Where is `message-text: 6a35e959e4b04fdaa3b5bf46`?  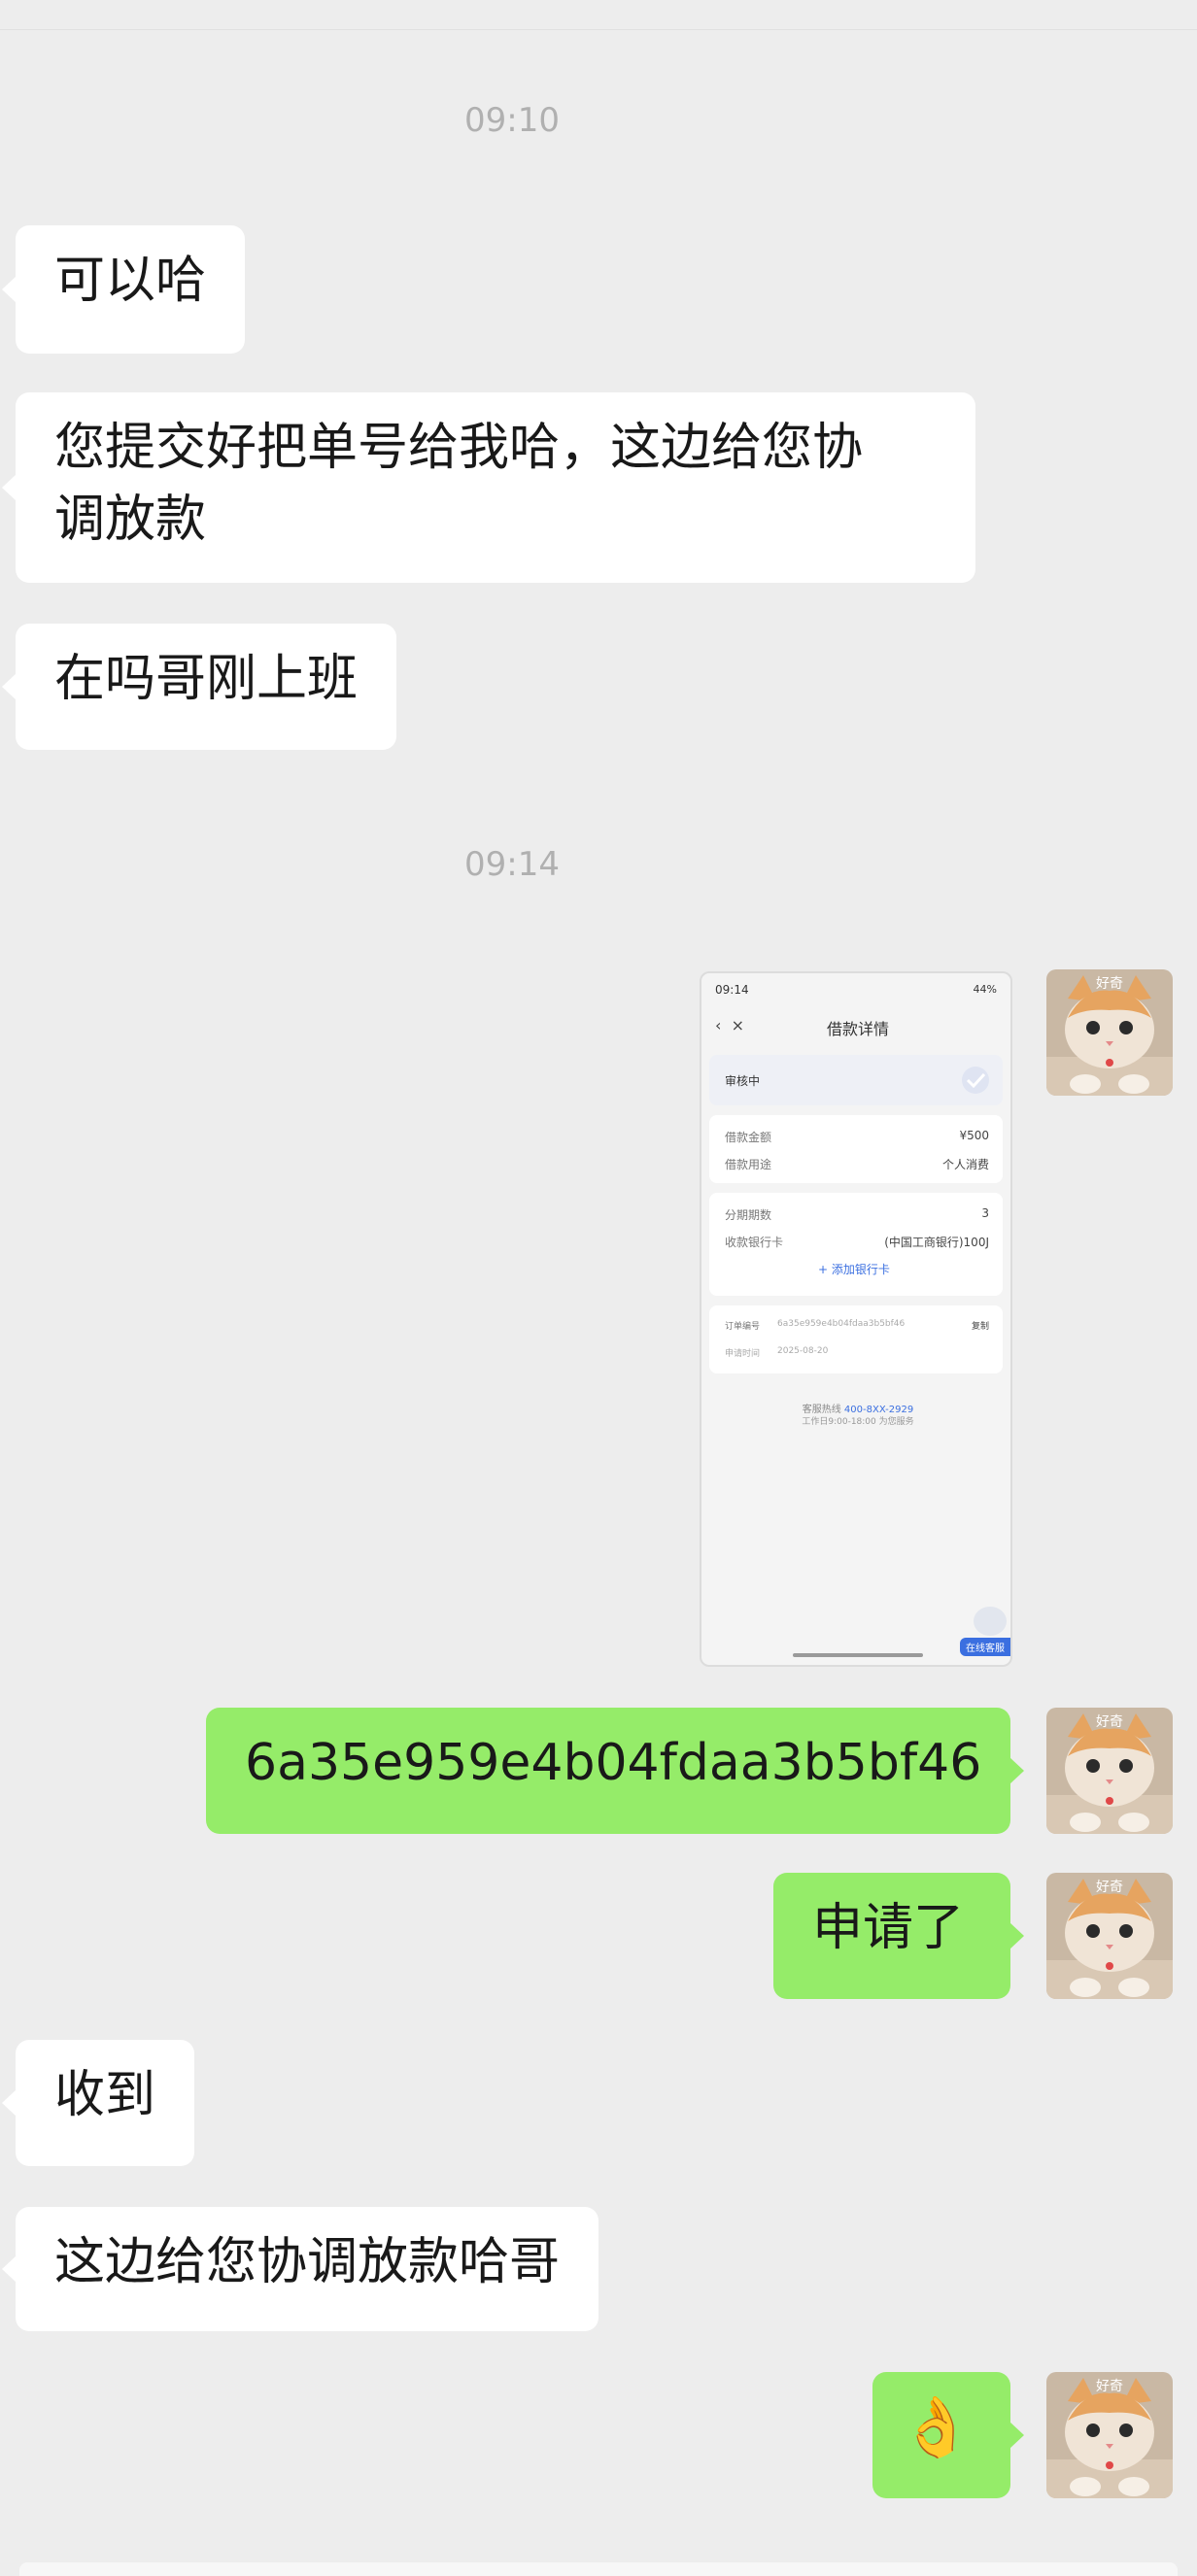
message-text: 6a35e959e4b04fdaa3b5bf46 is located at coordinates (613, 1763).